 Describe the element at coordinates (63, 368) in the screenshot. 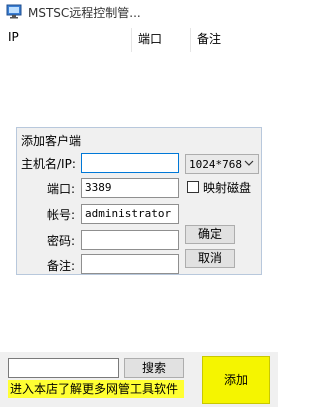

I see `search-input` at that location.